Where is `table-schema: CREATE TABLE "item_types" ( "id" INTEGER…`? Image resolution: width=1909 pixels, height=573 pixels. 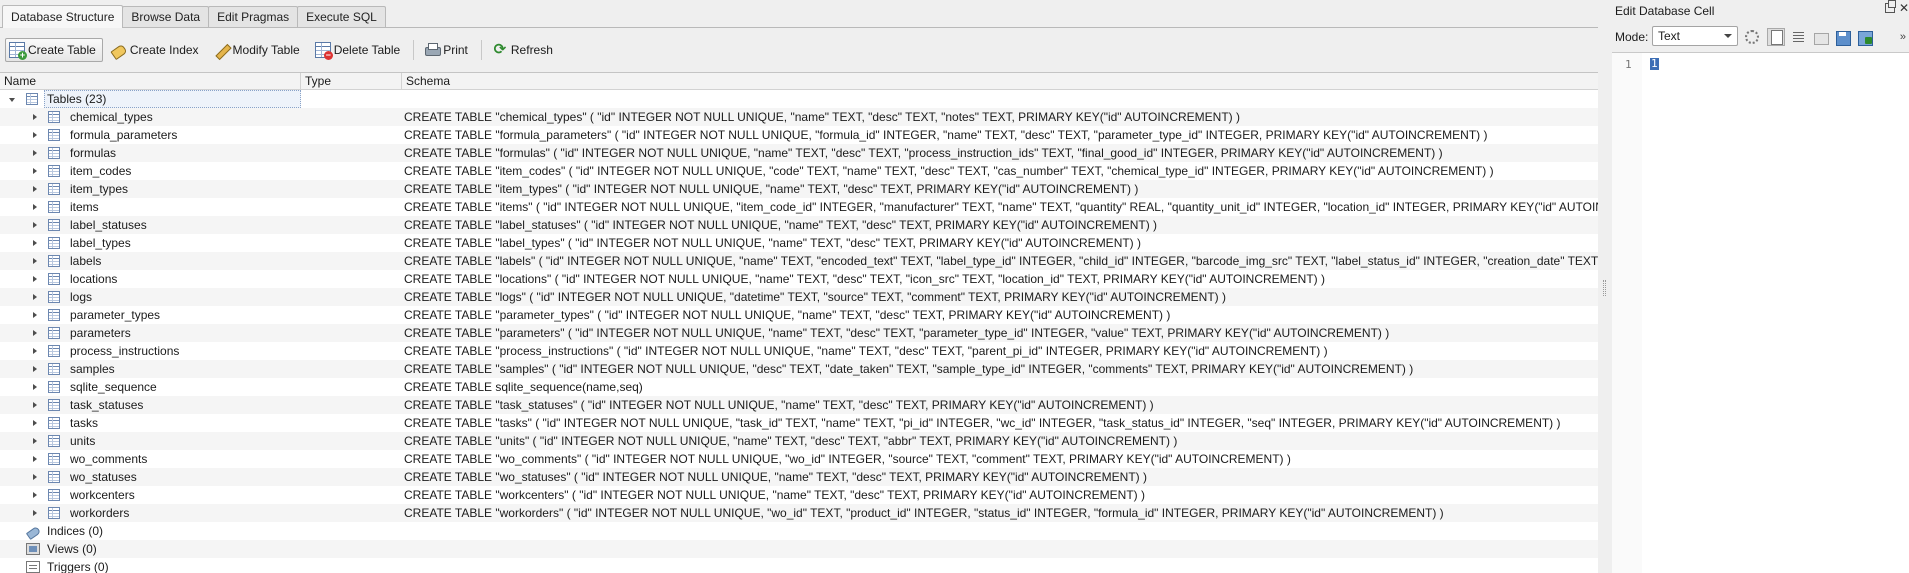
table-schema: CREATE TABLE "item_types" ( "id" INTEGER… is located at coordinates (771, 189).